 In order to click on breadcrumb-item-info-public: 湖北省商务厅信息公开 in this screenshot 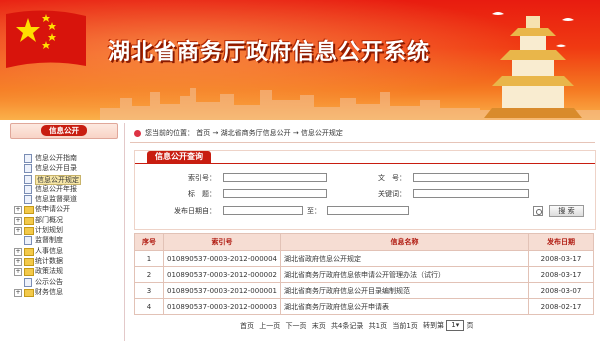, I will do `click(256, 133)`.